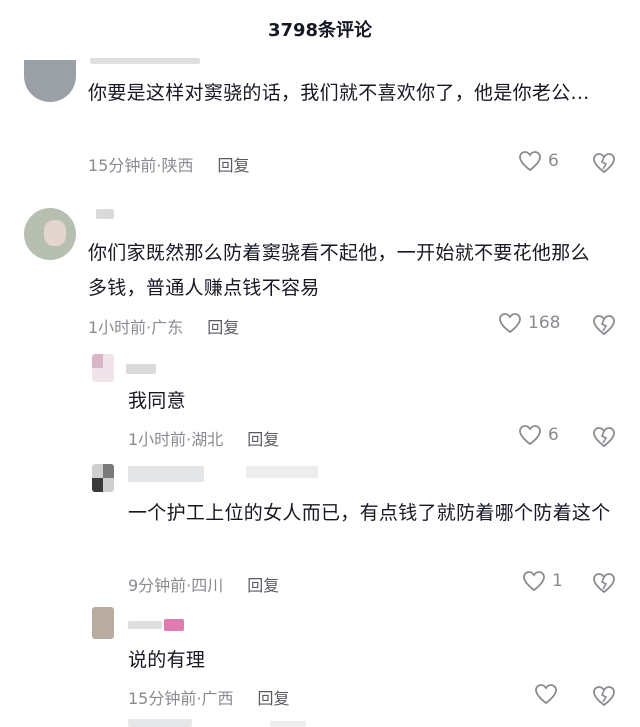  What do you see at coordinates (339, 270) in the screenshot?
I see `comment-text: 你们家既然那么防着窦骁看不起他，一开始就不要花他那么多钱，普通人赚点钱不容易` at bounding box center [339, 270].